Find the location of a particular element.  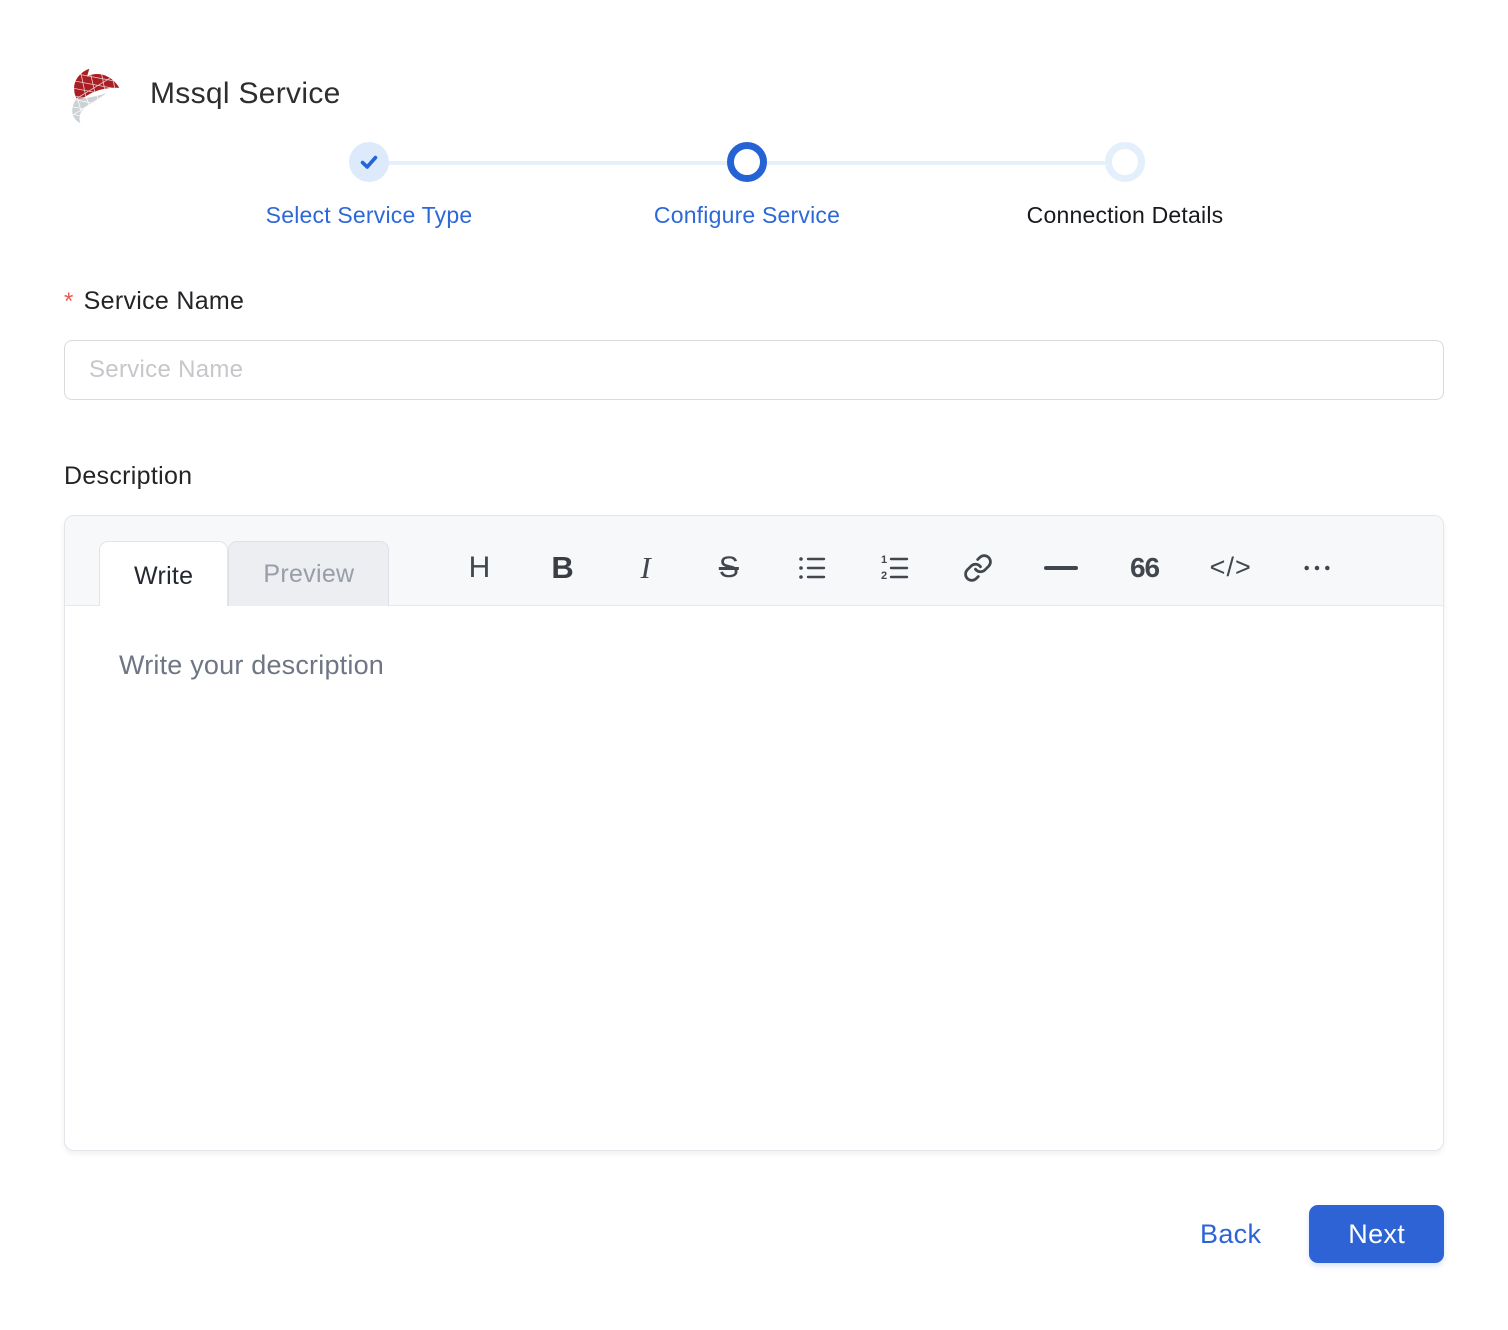

unordered-list-icon is located at coordinates (812, 567).